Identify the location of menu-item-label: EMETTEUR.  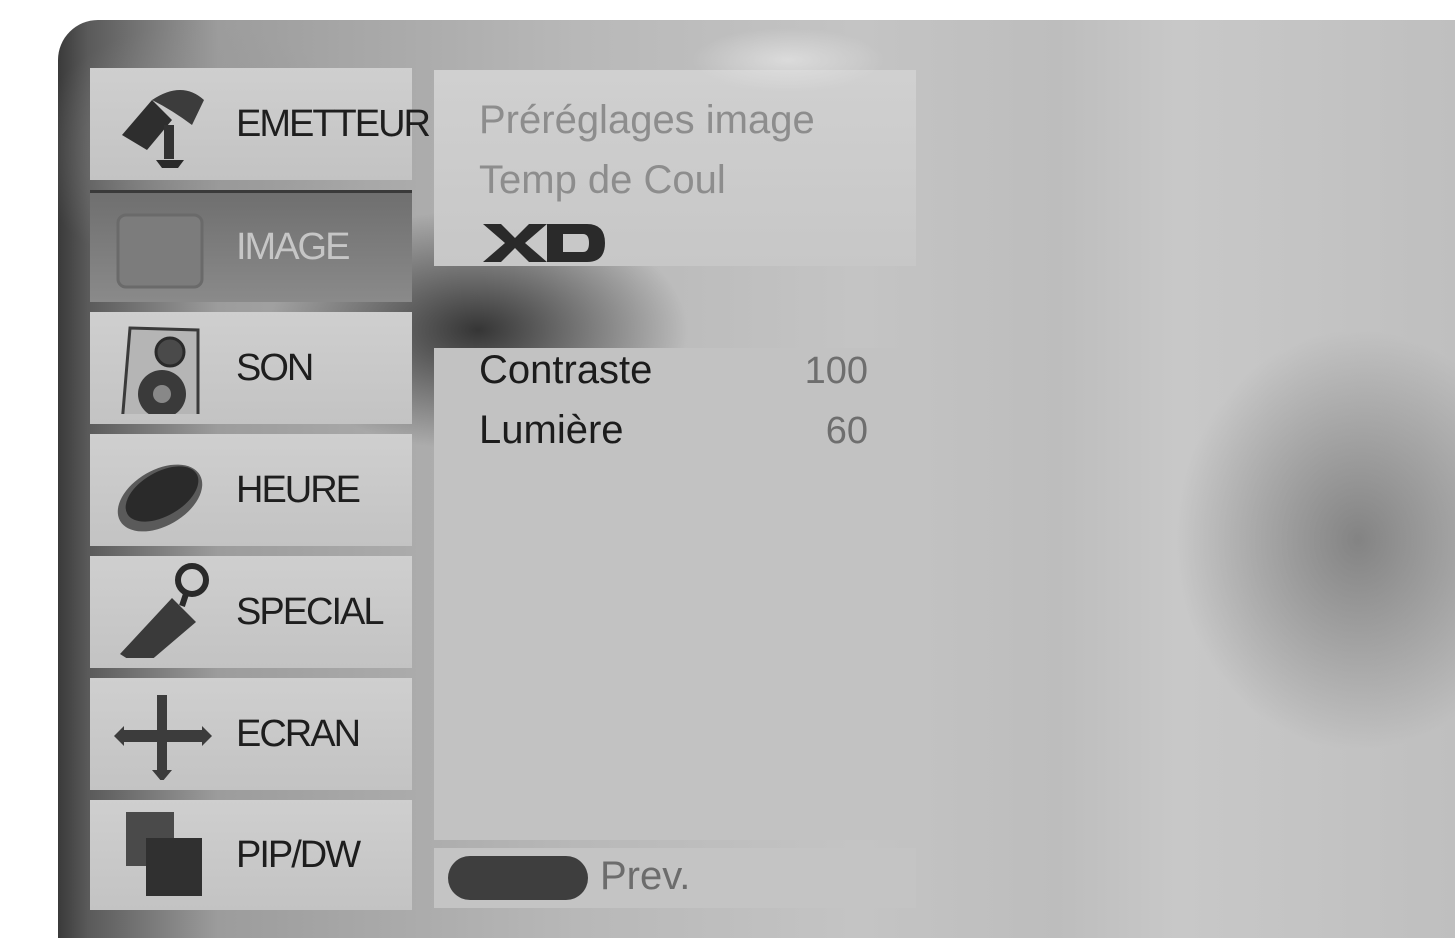
(333, 123).